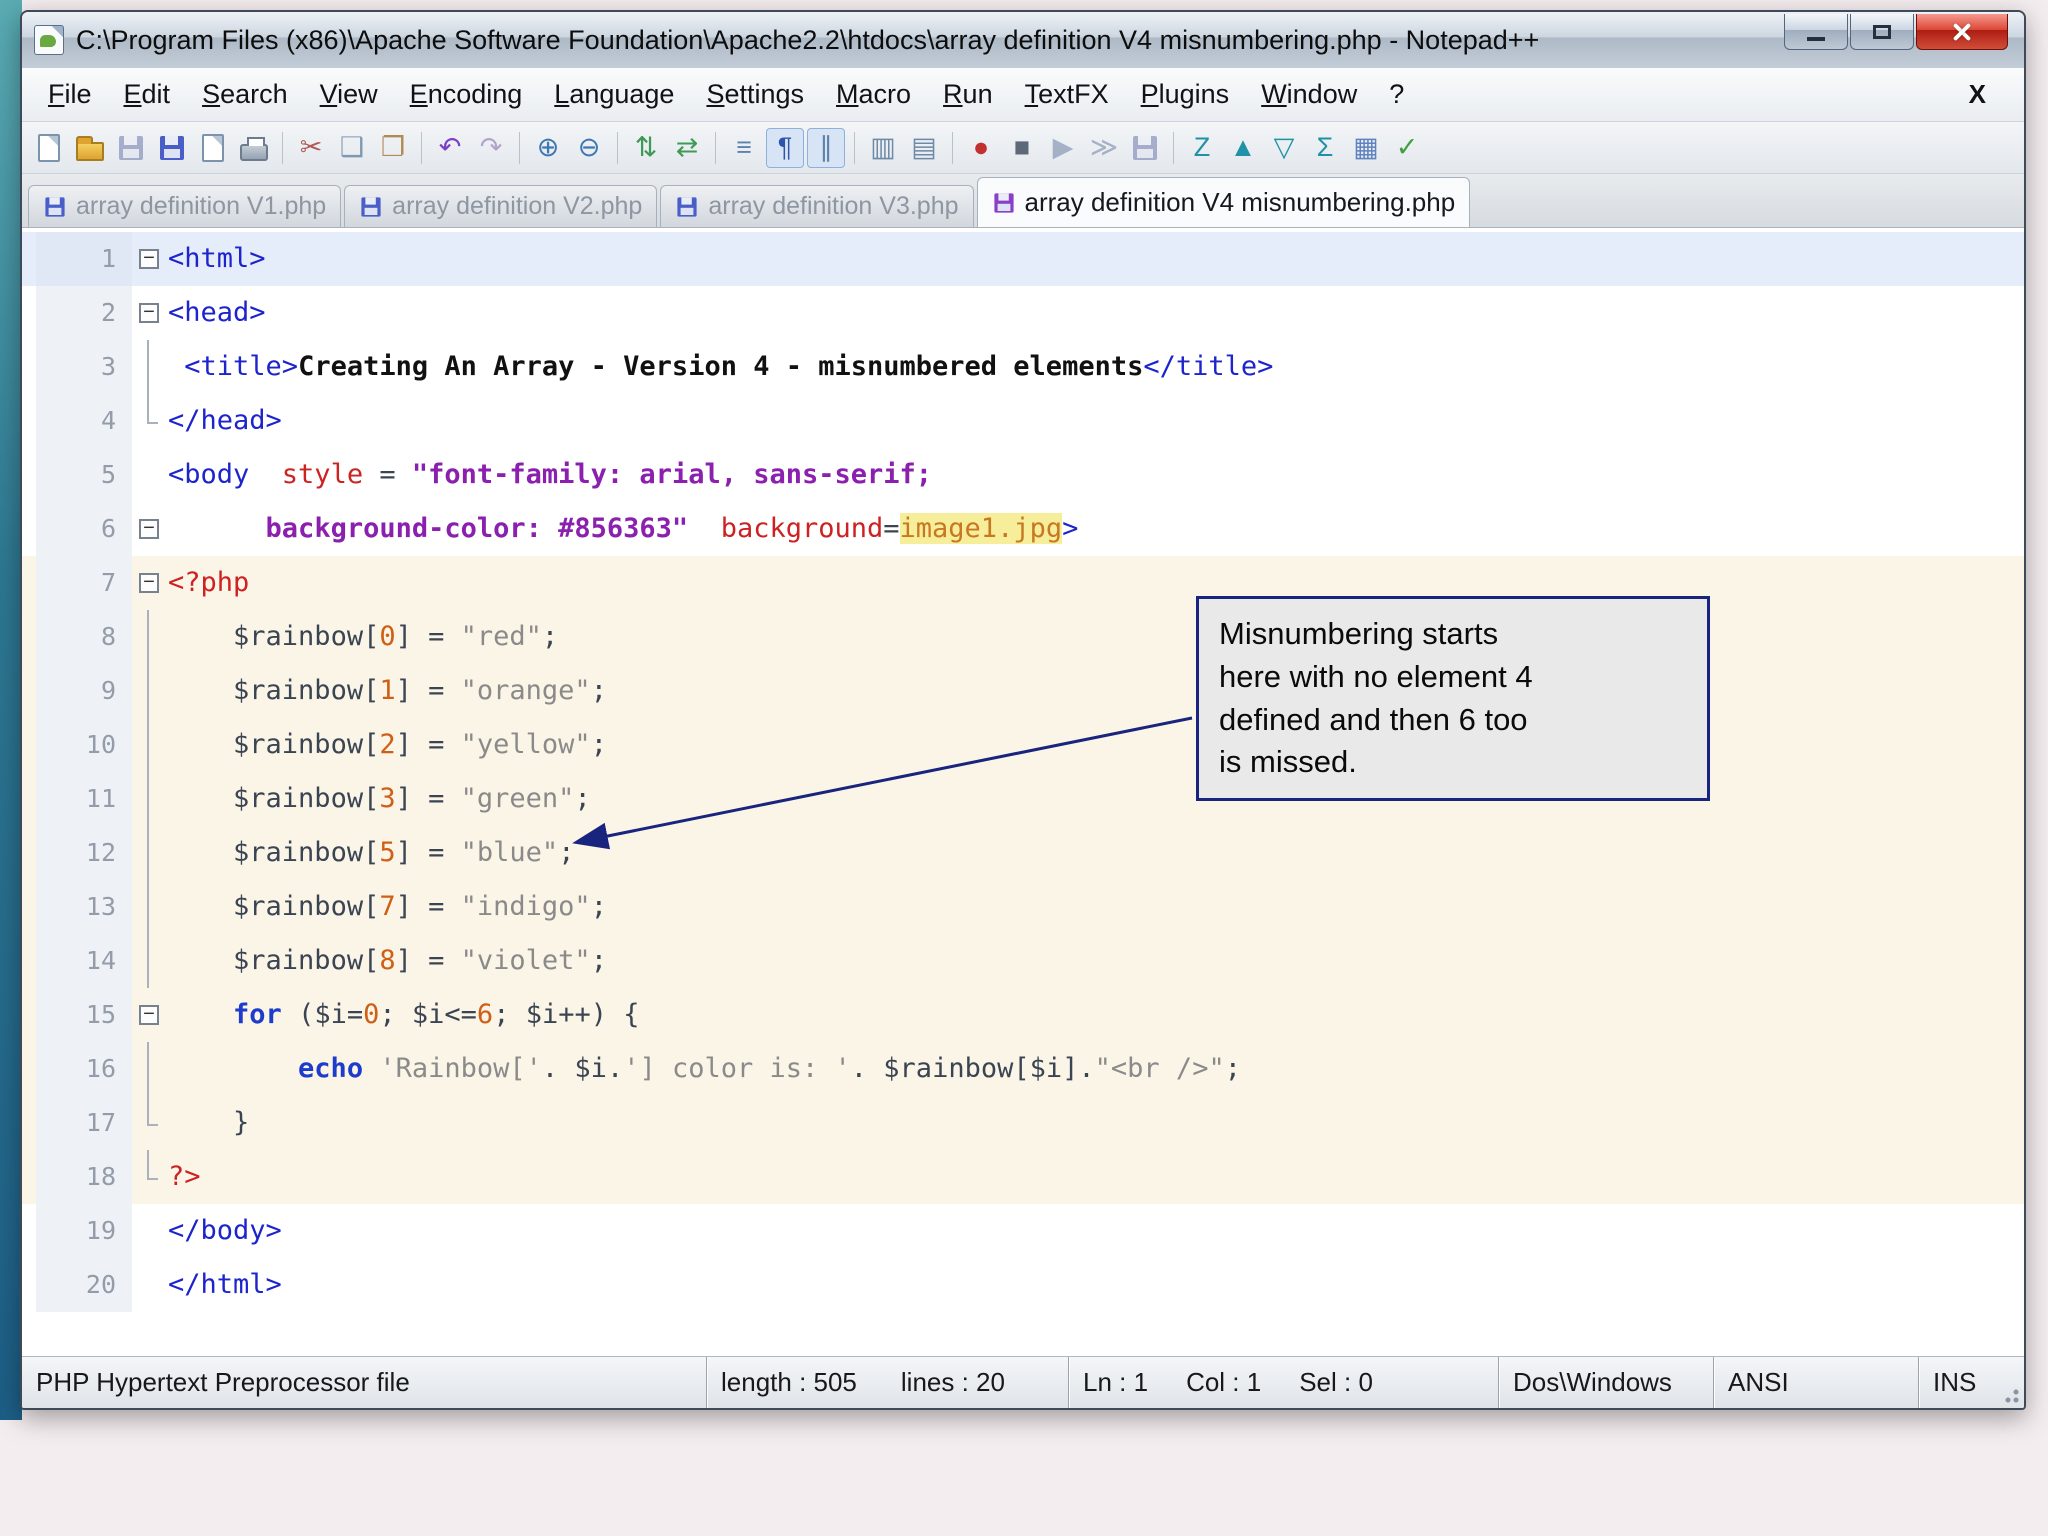 The height and width of the screenshot is (1536, 2048). Describe the element at coordinates (981, 148) in the screenshot. I see `record-macro-icon: ●` at that location.